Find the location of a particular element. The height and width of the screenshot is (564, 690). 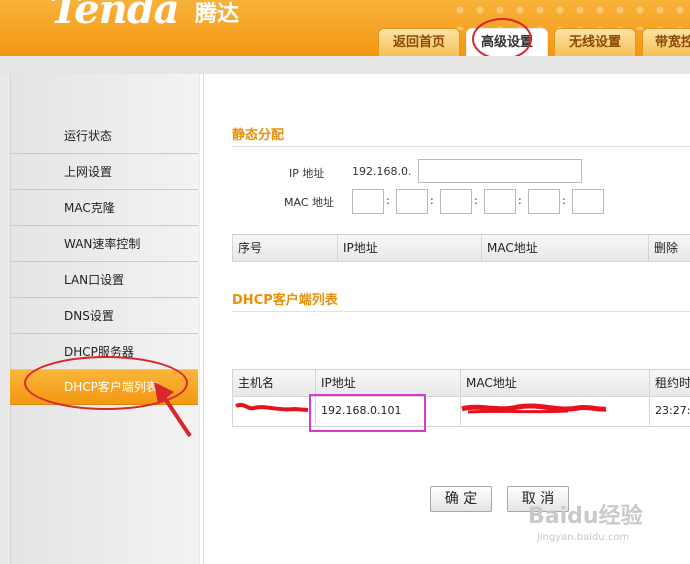

sidebar-item-dns-settings: DNS设置 is located at coordinates (104, 316).